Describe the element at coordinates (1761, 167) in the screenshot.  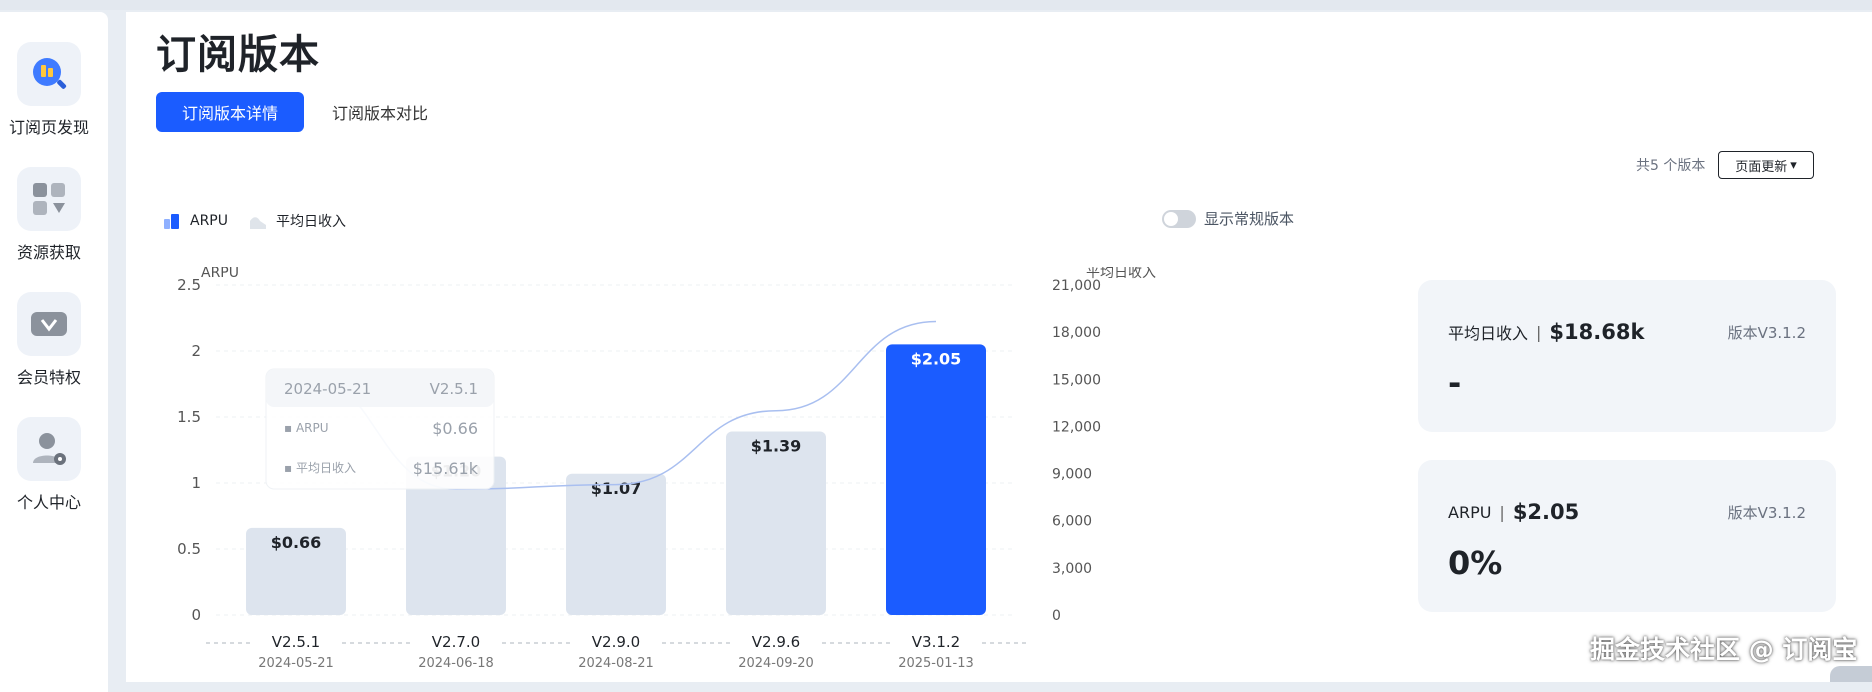
I see `page-update-label: 页面更新` at that location.